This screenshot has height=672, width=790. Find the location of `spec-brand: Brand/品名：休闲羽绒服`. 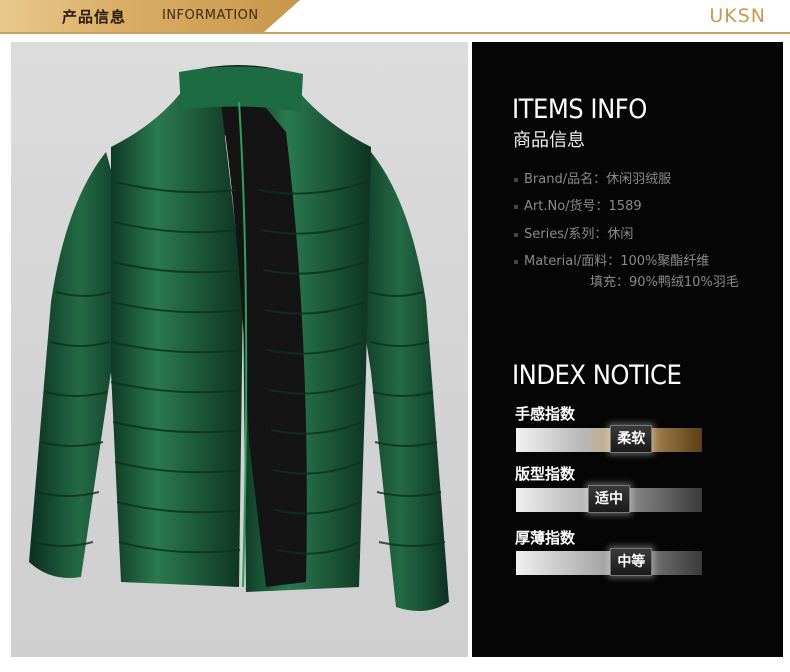

spec-brand: Brand/品名：休闲羽绒服 is located at coordinates (592, 177).